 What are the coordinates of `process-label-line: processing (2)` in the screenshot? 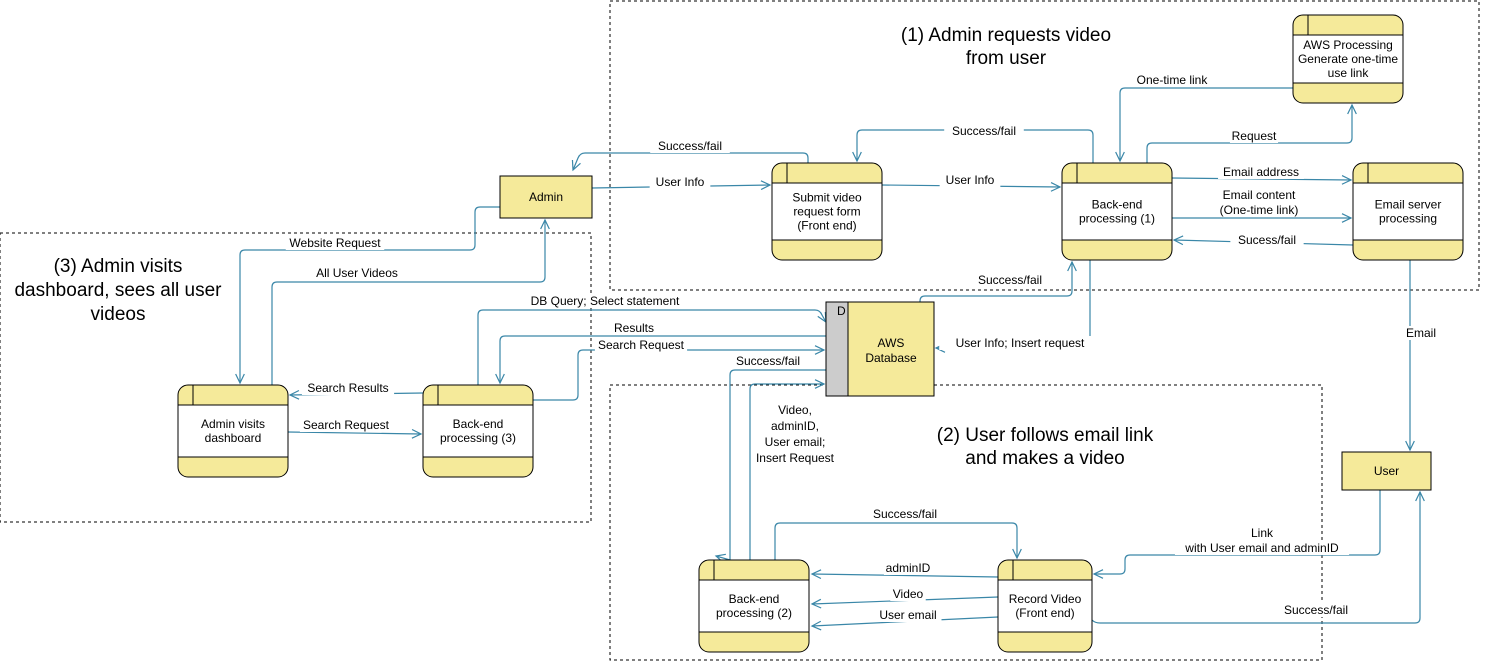 It's located at (754, 613).